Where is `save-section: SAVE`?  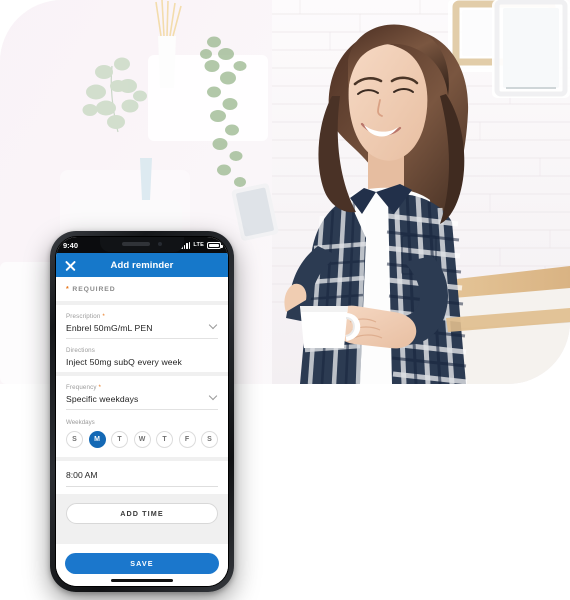 save-section: SAVE is located at coordinates (142, 565).